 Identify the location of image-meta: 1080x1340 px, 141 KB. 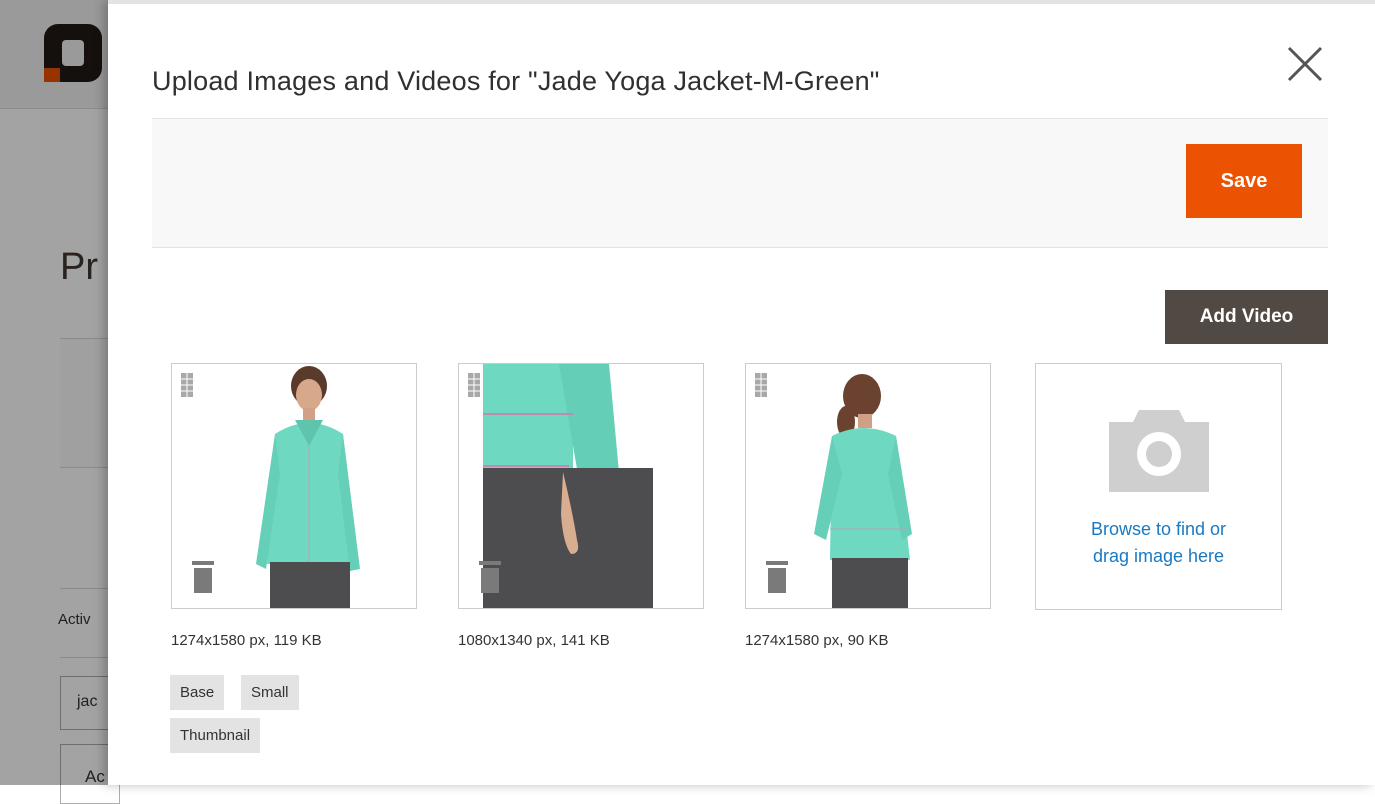
(534, 640).